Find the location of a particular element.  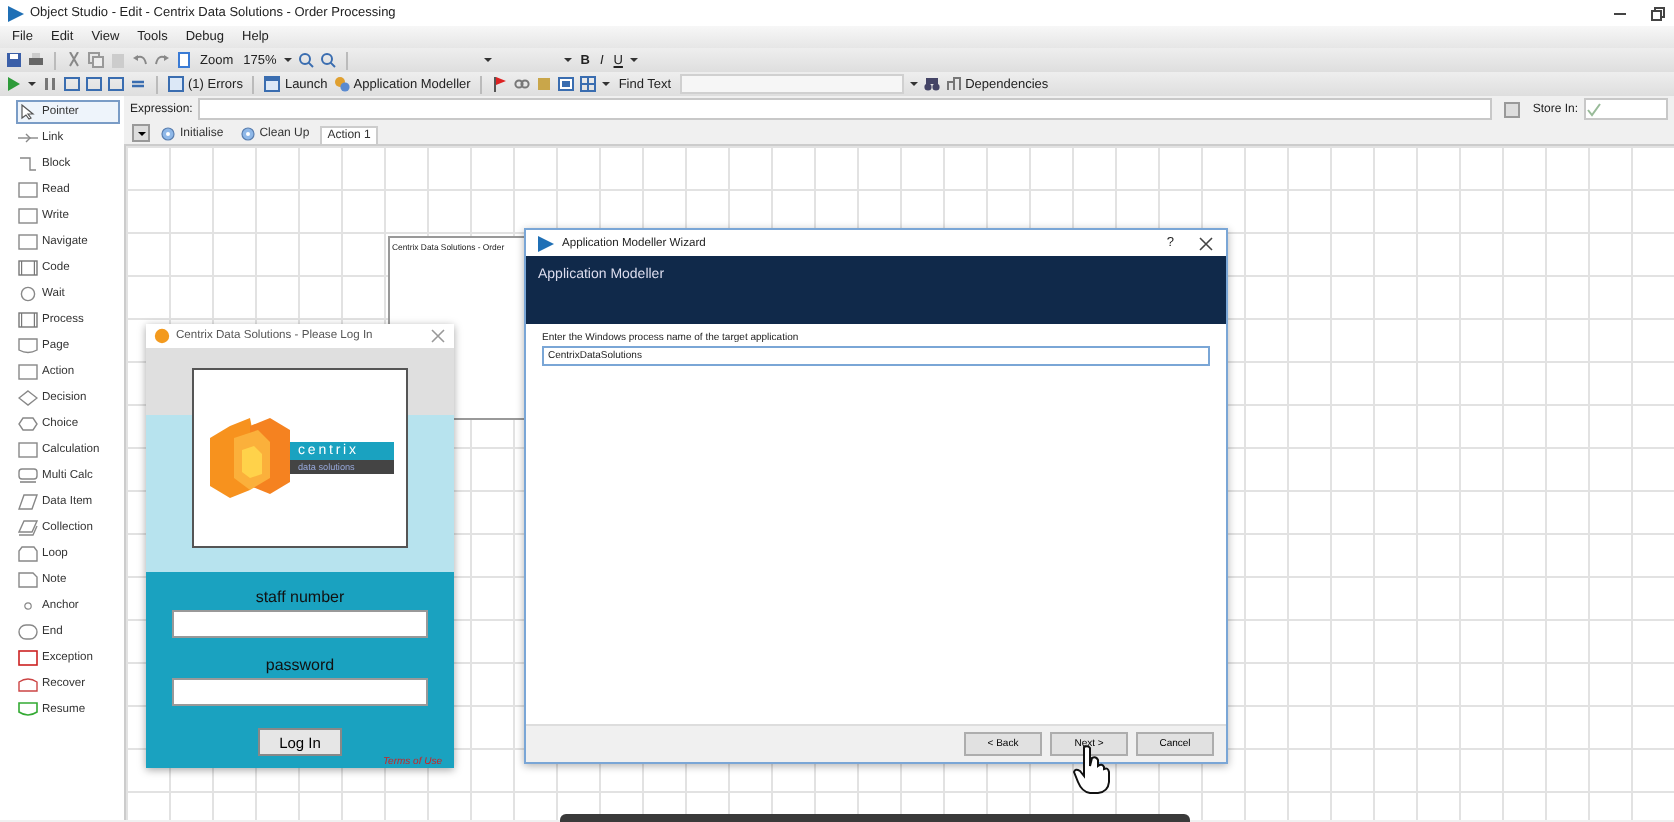

check-icon is located at coordinates (1594, 109).